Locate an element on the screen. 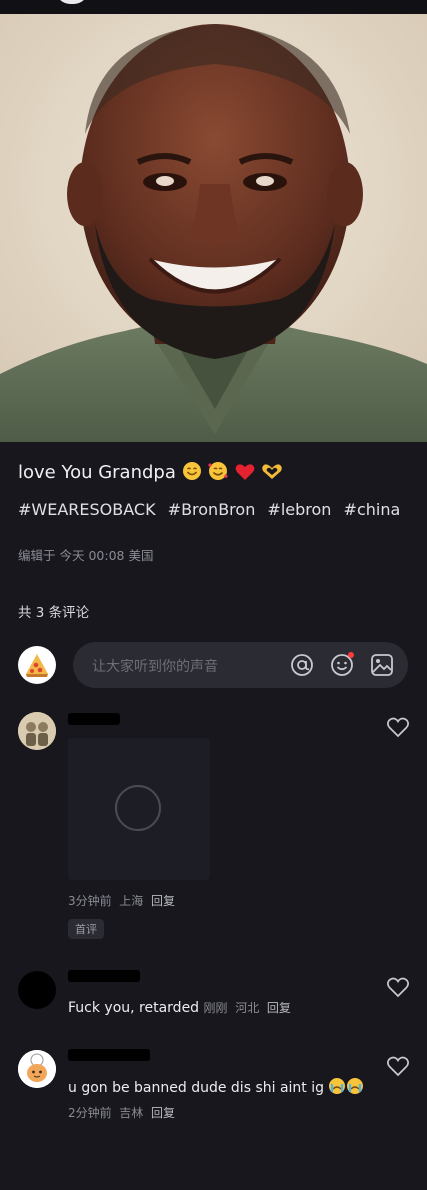 The image size is (427, 1190). heart-hands-icon is located at coordinates (272, 471).